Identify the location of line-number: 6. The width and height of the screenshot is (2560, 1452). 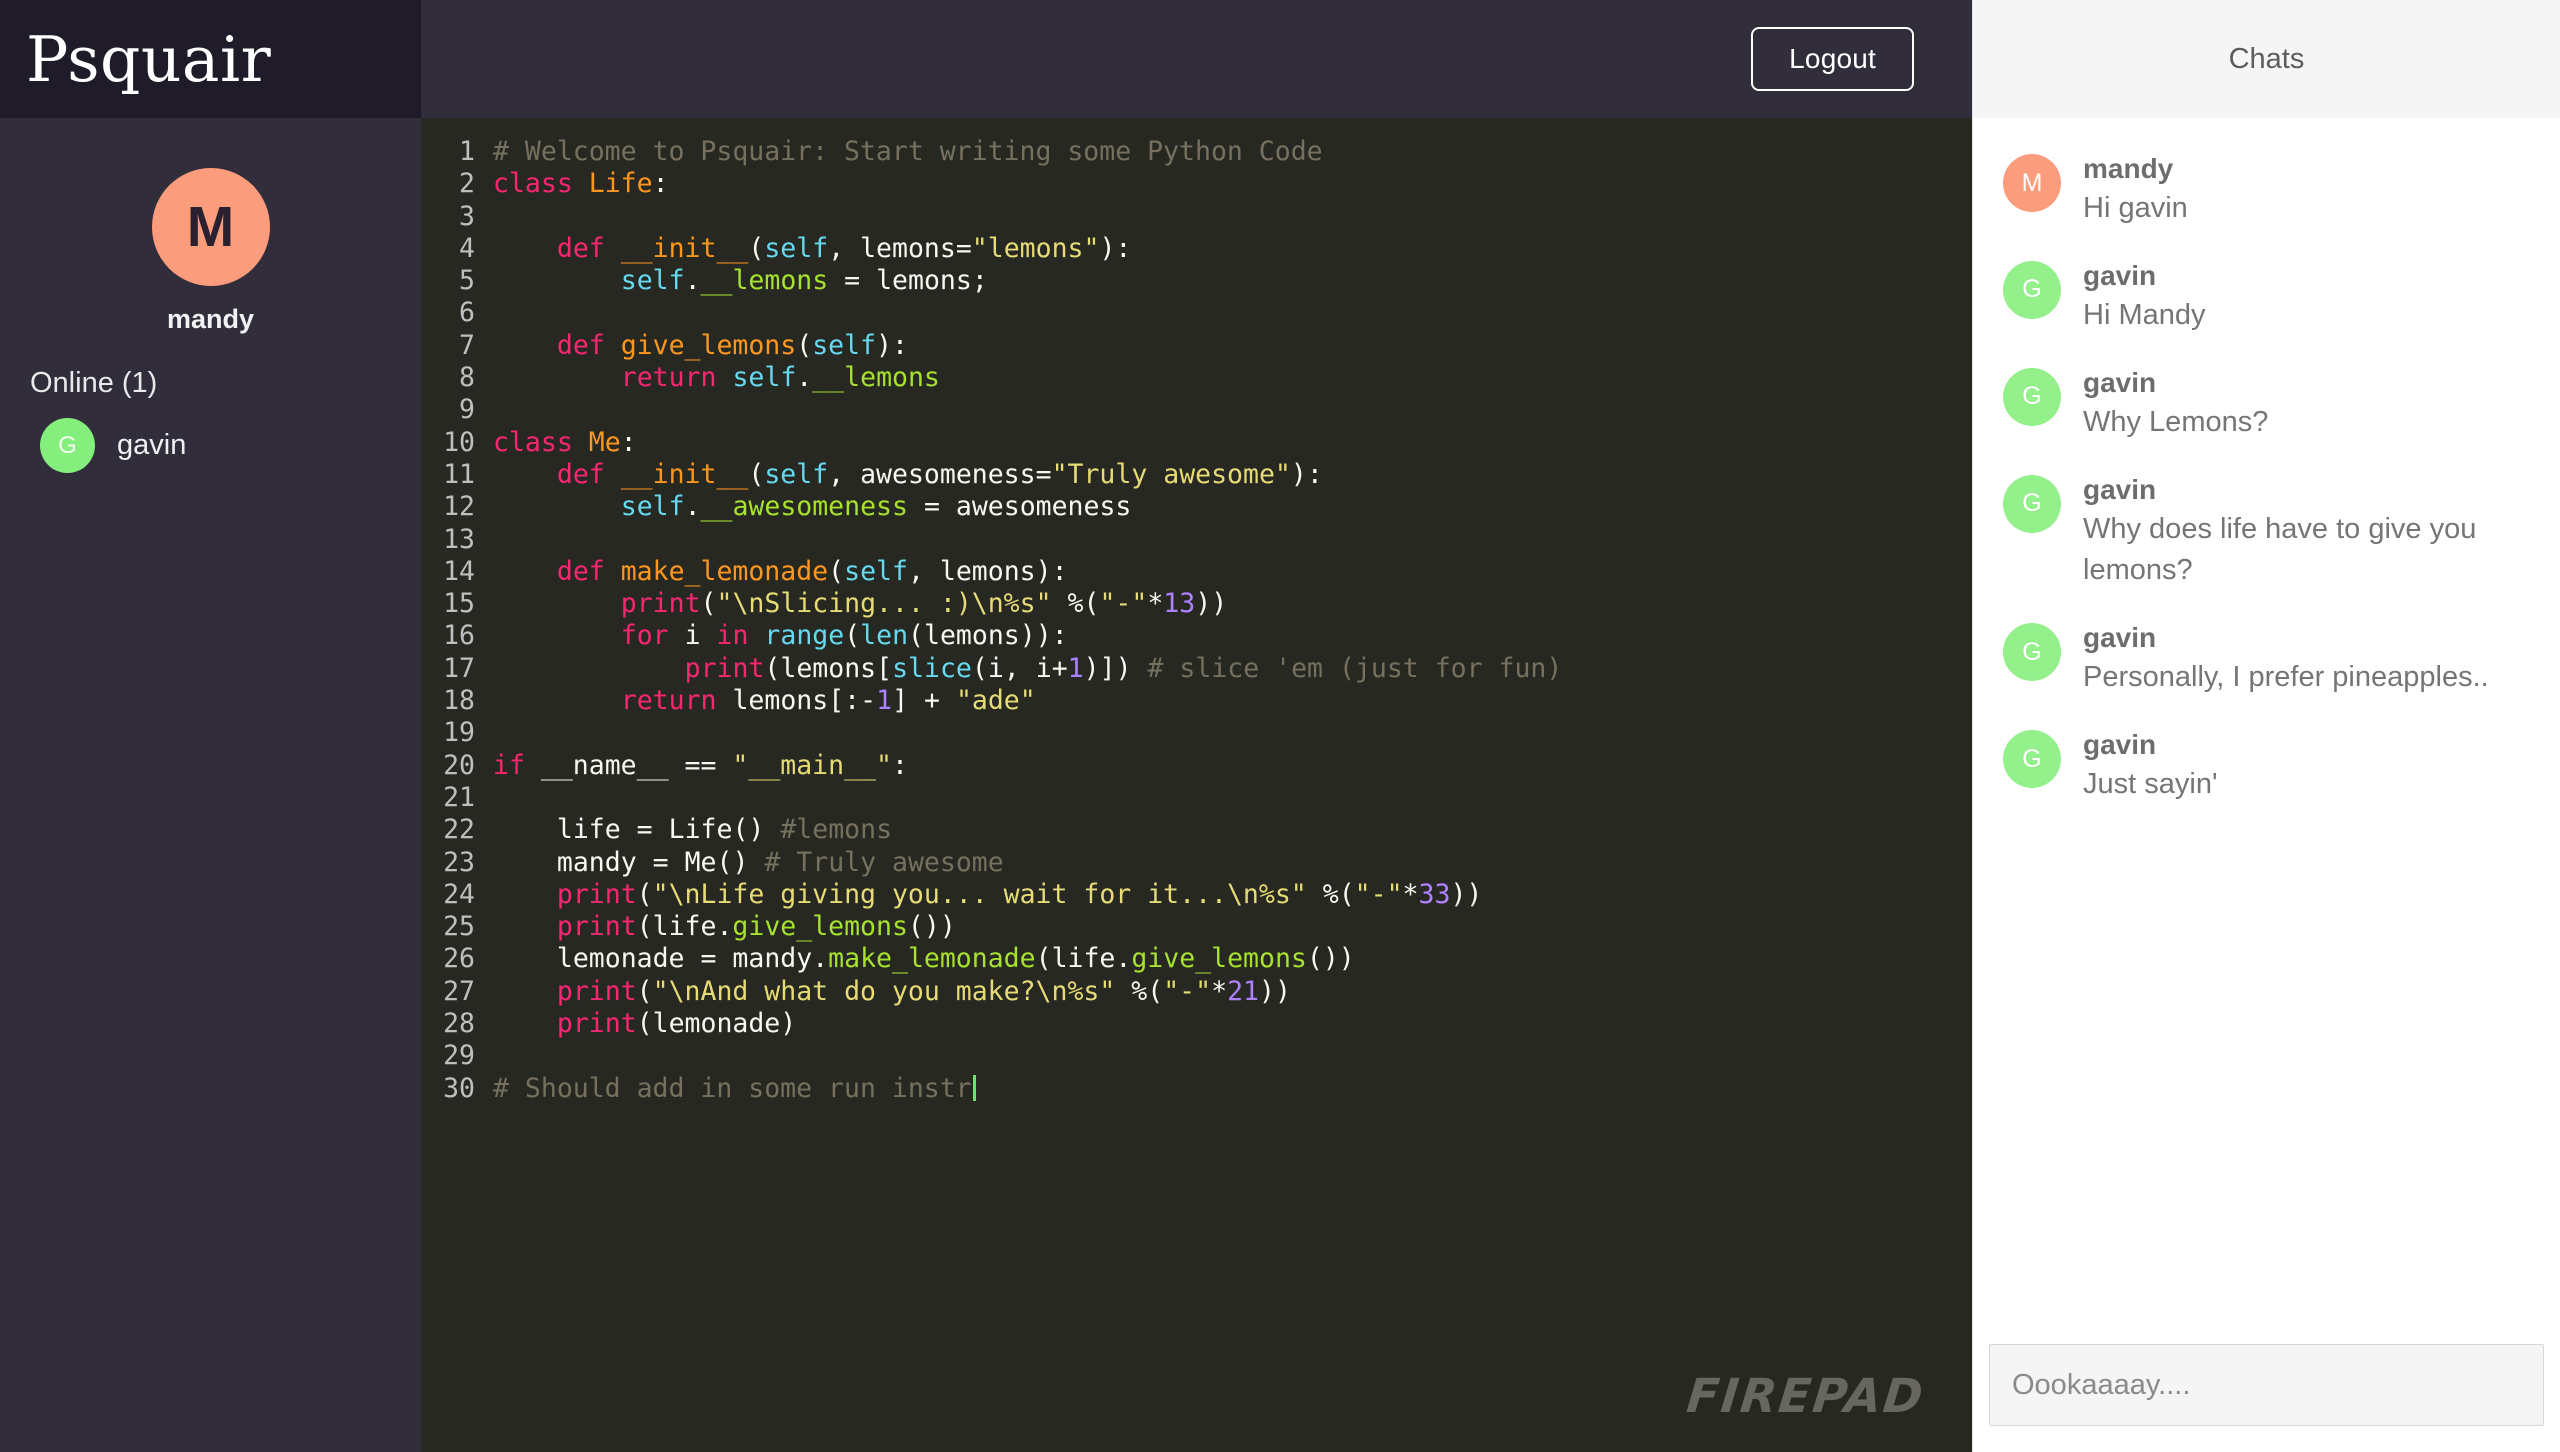
(467, 313).